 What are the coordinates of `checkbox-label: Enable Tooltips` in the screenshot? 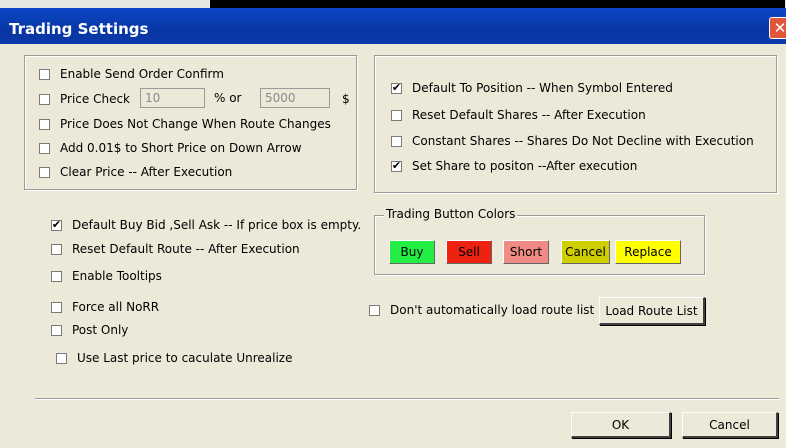 It's located at (117, 276).